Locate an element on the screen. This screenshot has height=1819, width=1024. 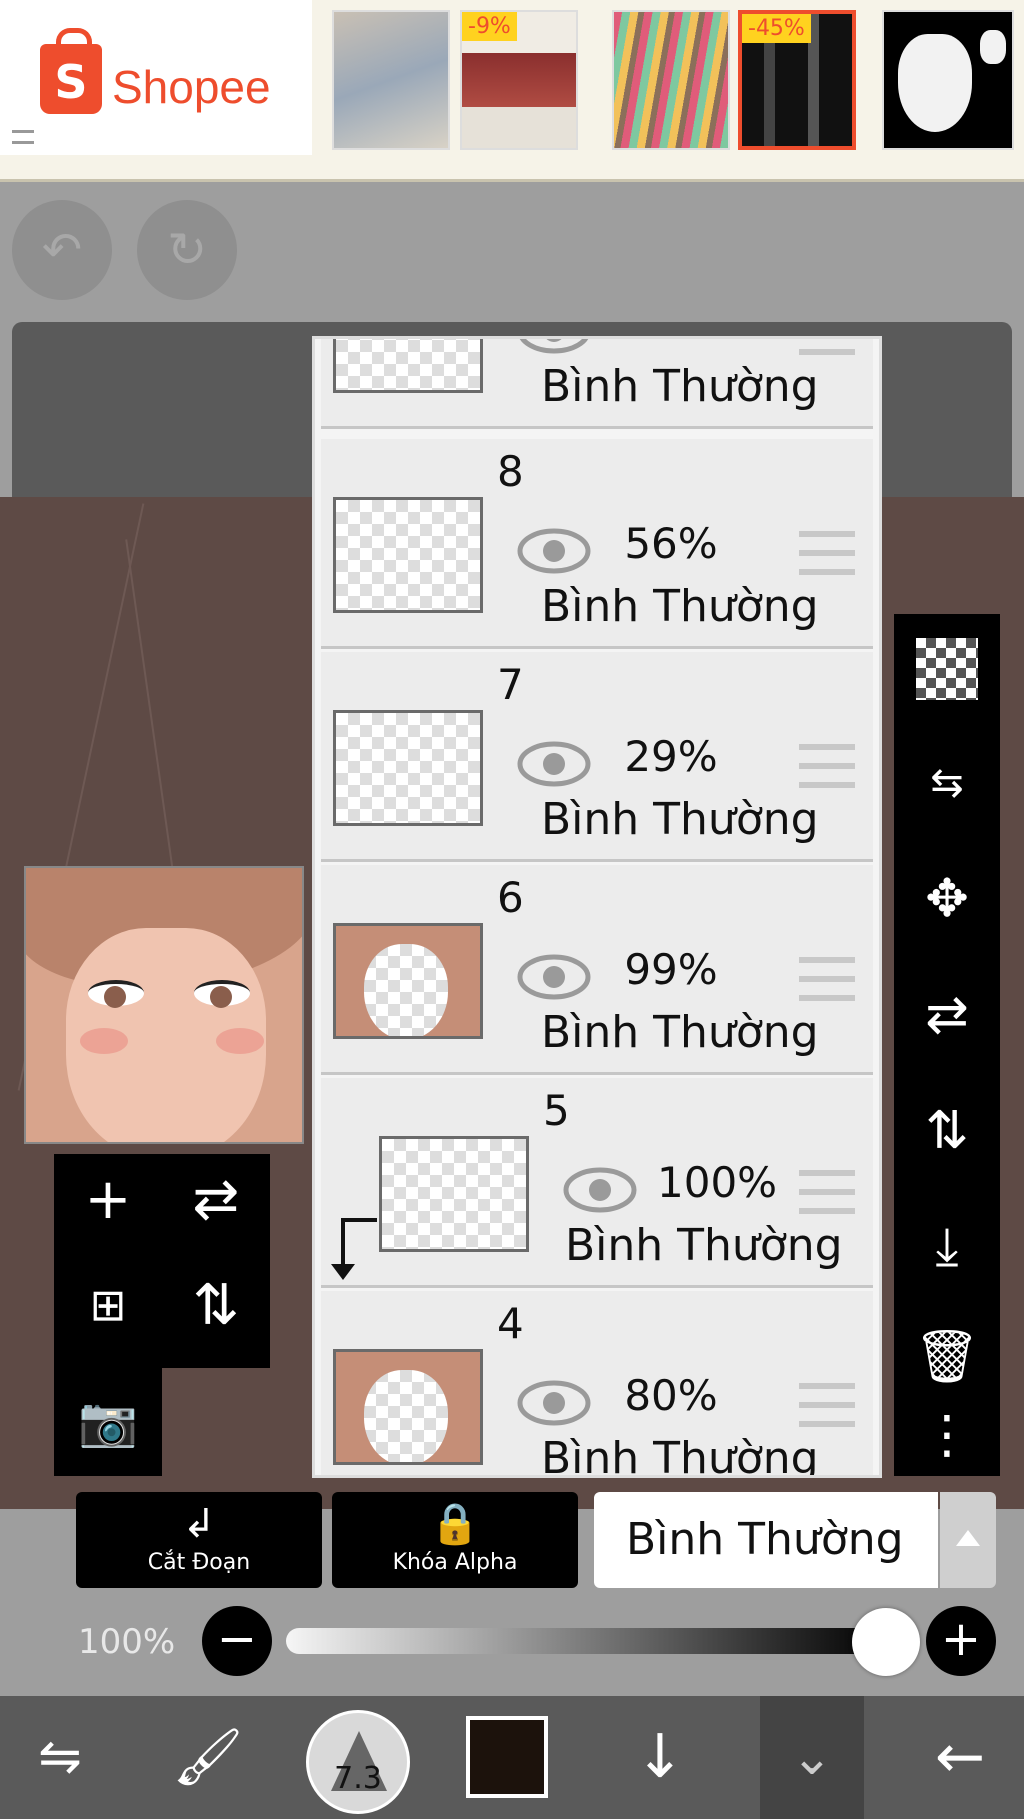
layers-button: ⌄ is located at coordinates (812, 1757).